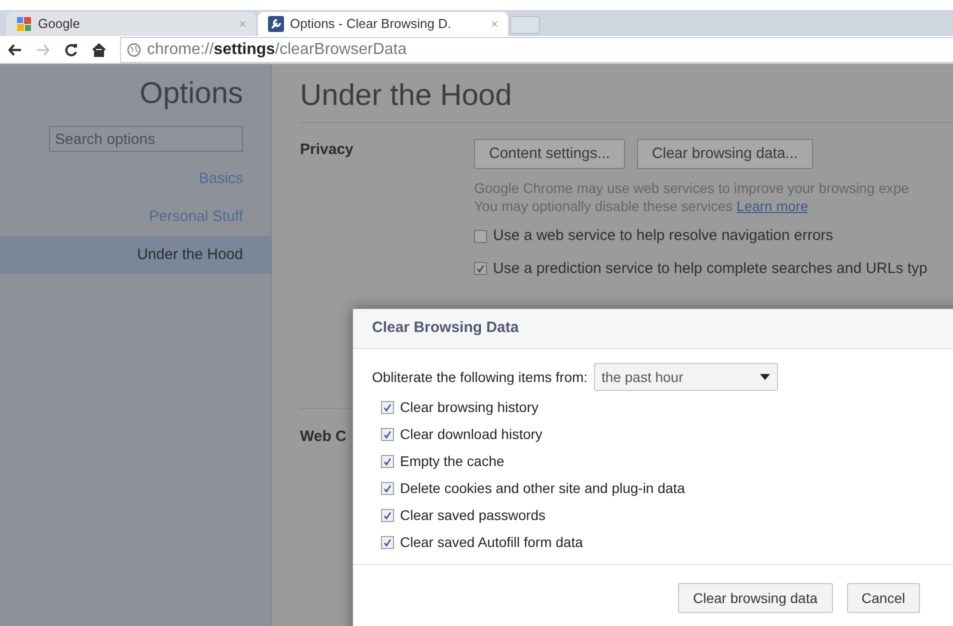 Image resolution: width=953 pixels, height=626 pixels. I want to click on page-title: Under the Hood, so click(406, 96).